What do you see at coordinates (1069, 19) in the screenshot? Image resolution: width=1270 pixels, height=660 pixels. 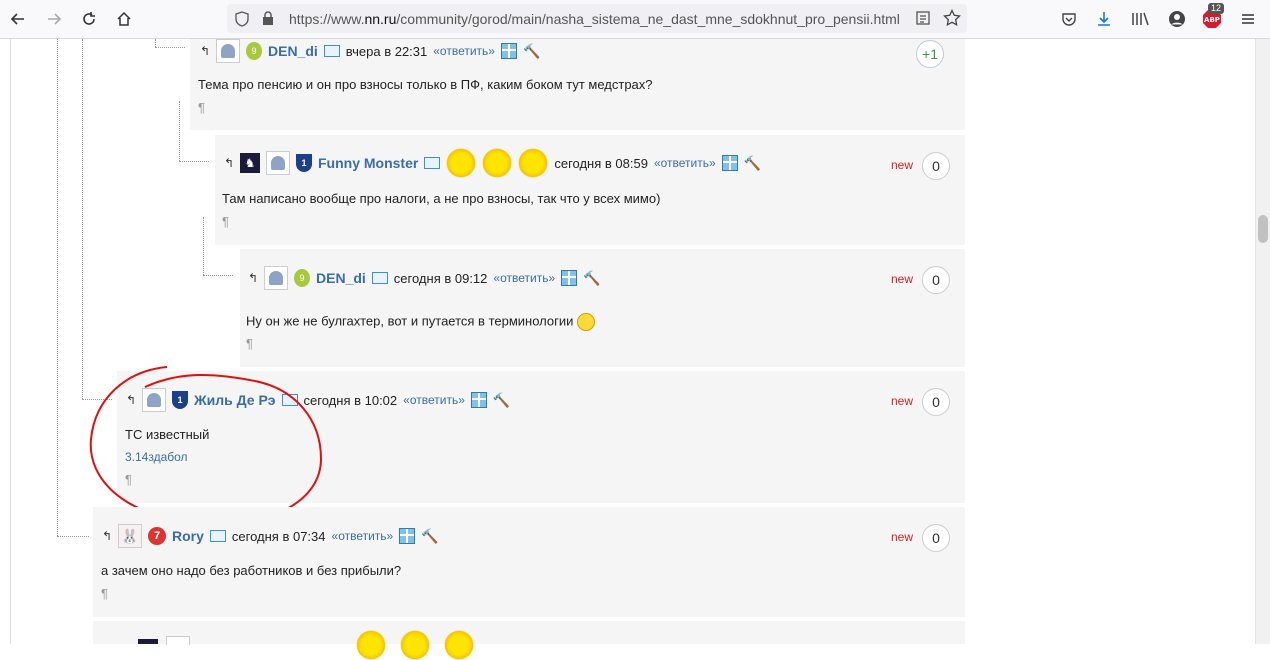 I see `pocket-icon` at bounding box center [1069, 19].